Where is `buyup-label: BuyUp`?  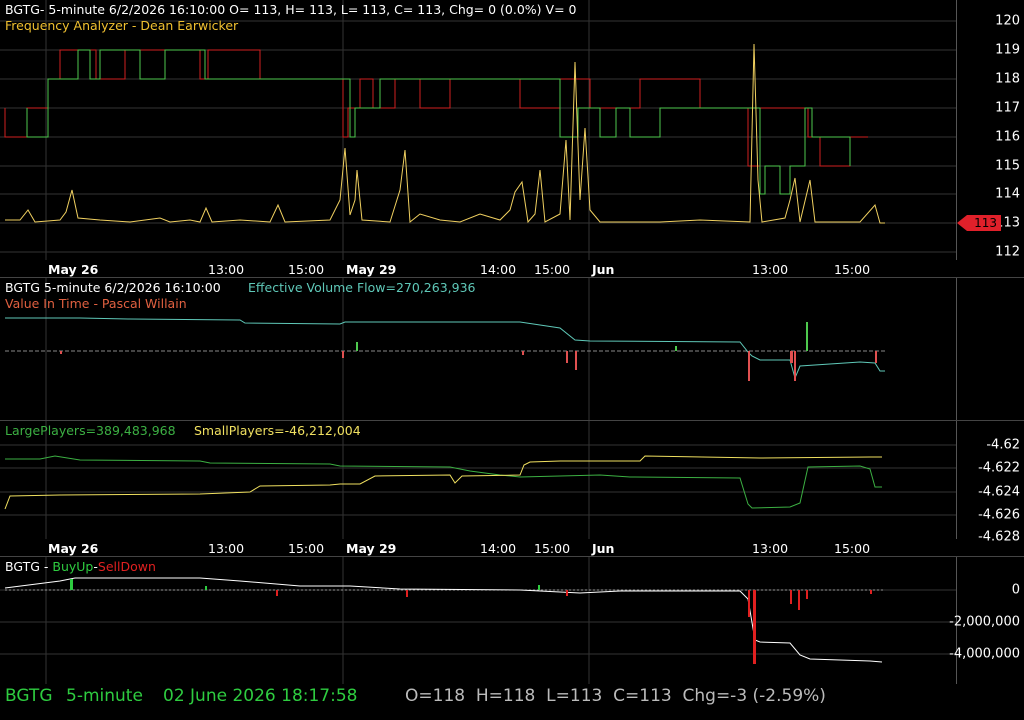 buyup-label: BuyUp is located at coordinates (73, 566).